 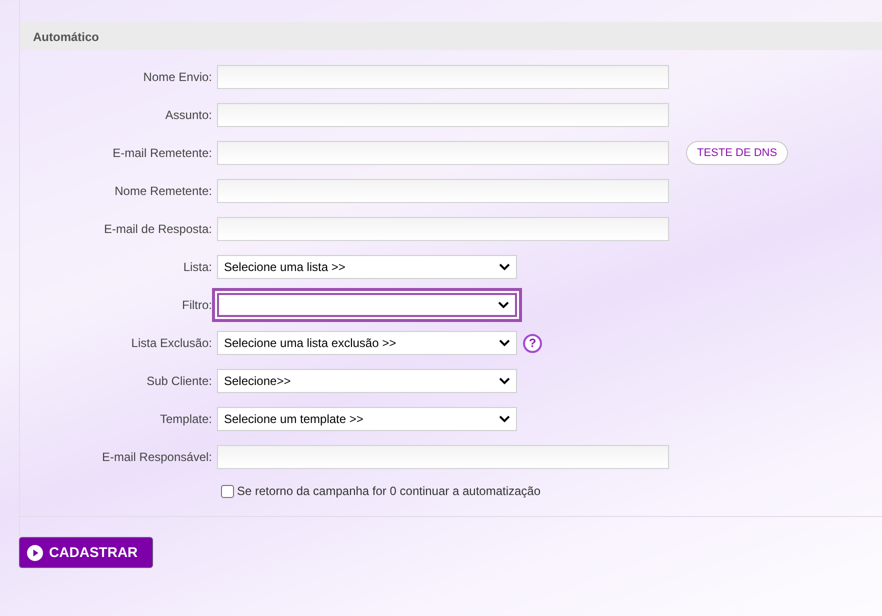 What do you see at coordinates (171, 343) in the screenshot?
I see `field-label: Lista Exclusão:` at bounding box center [171, 343].